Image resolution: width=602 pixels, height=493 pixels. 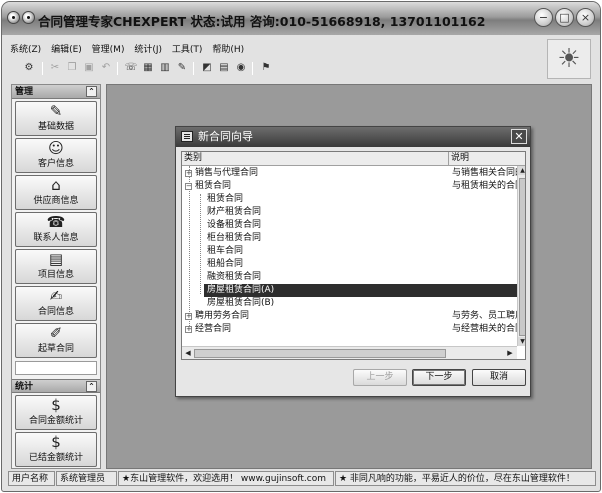 What do you see at coordinates (519, 136) in the screenshot?
I see `dialog-close-button: ✕` at bounding box center [519, 136].